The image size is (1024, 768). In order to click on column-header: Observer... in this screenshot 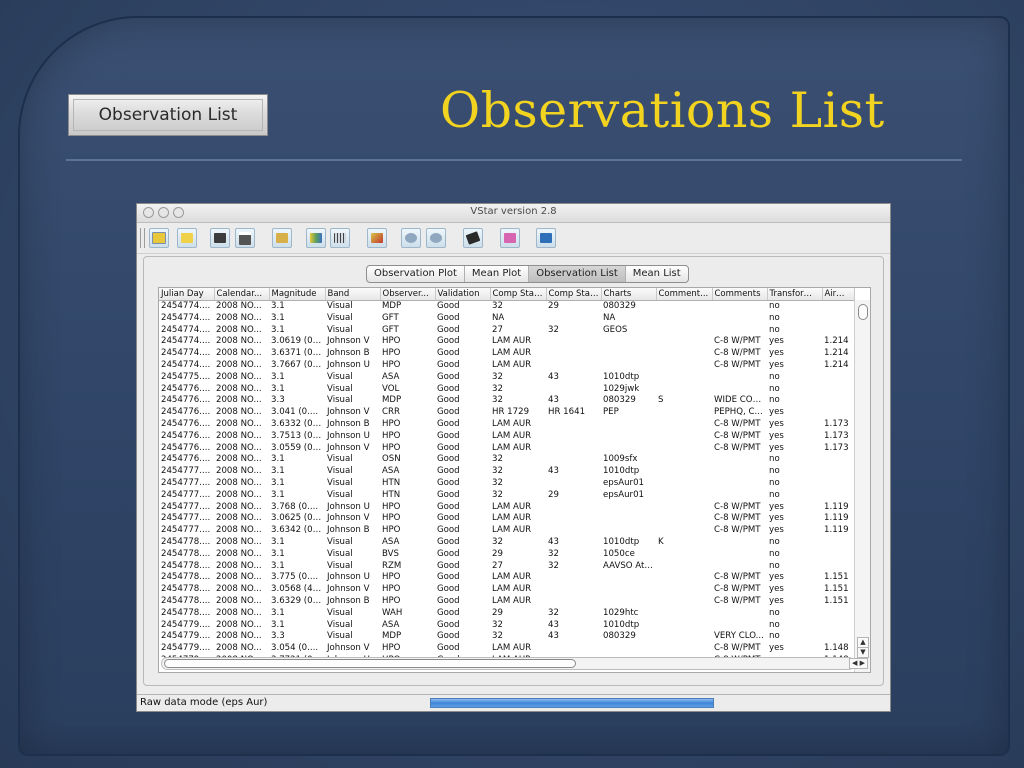, I will do `click(408, 294)`.